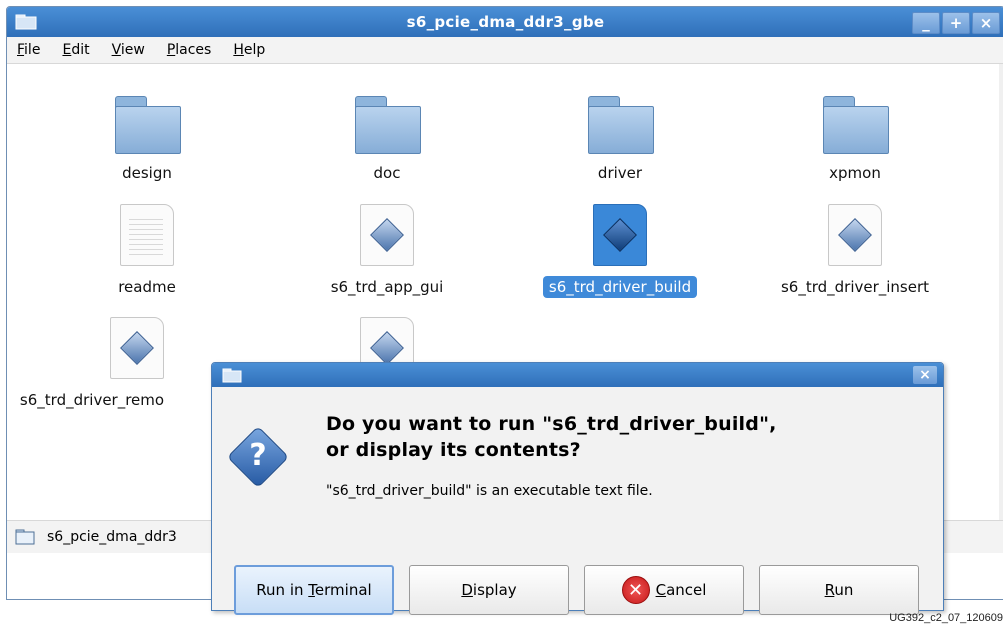  I want to click on question-mark: ?, so click(258, 455).